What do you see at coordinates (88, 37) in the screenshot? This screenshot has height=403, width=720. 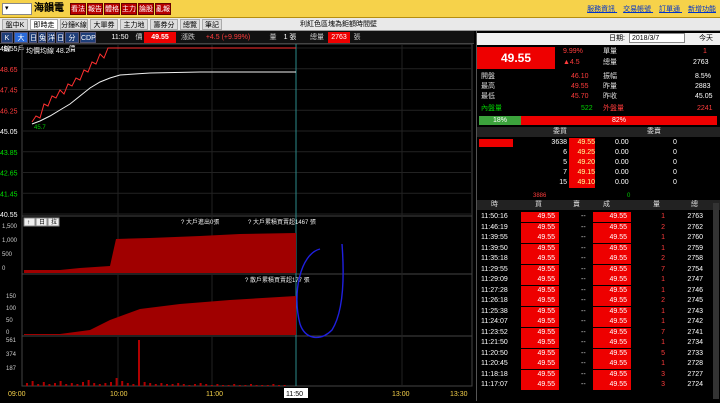 I see `period-button-7: CDP` at bounding box center [88, 37].